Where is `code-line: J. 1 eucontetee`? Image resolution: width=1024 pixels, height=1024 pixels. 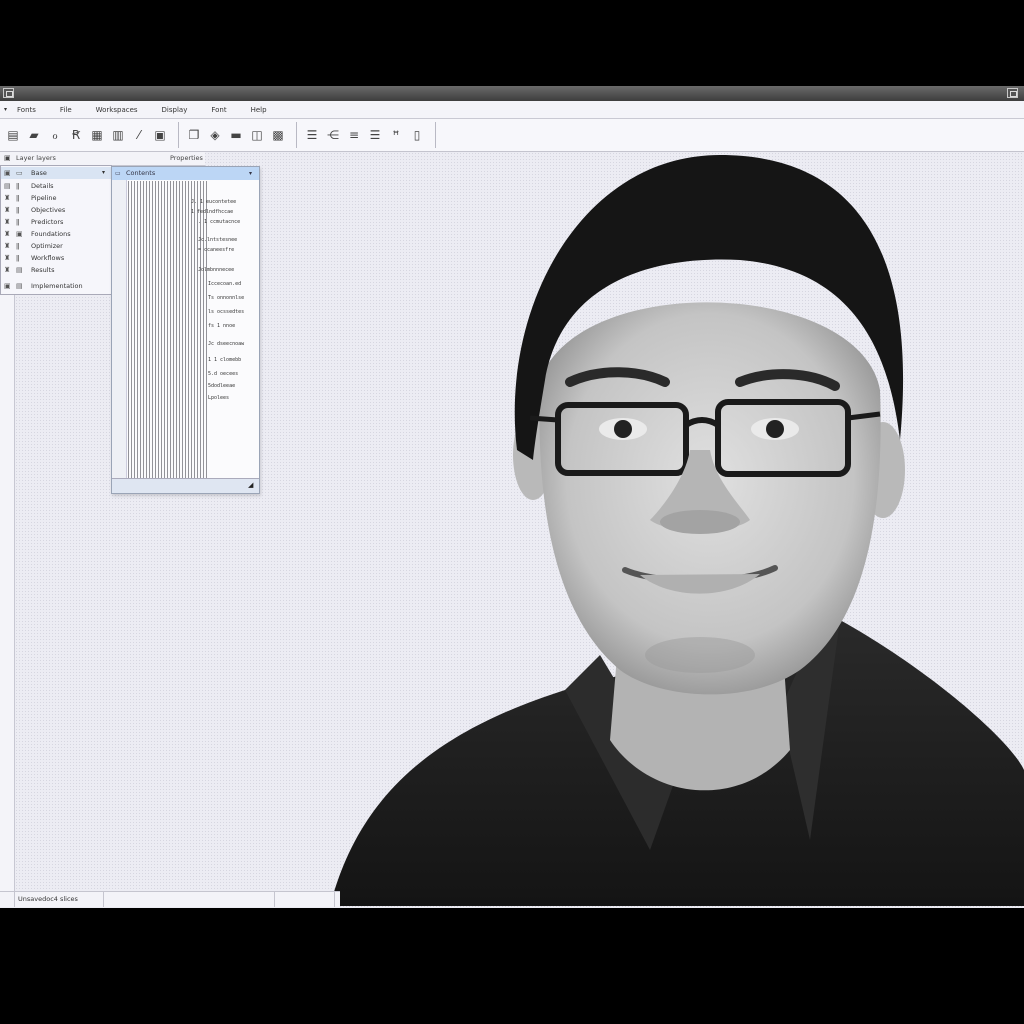 code-line: J. 1 eucontetee is located at coordinates (214, 202).